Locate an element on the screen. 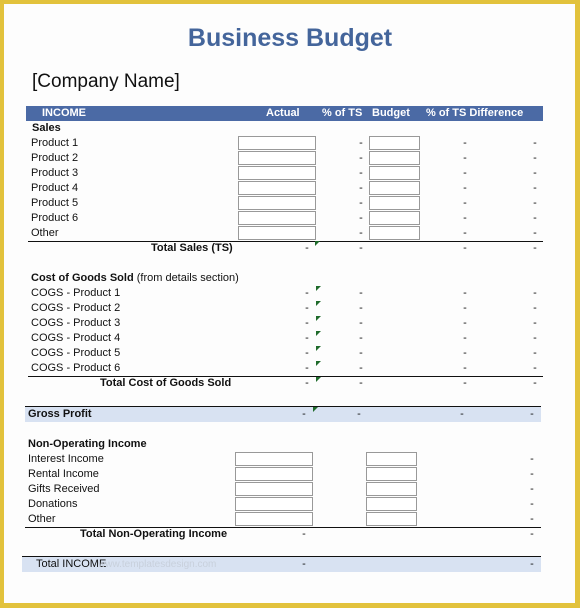  total-sales-pct: - is located at coordinates (361, 248).